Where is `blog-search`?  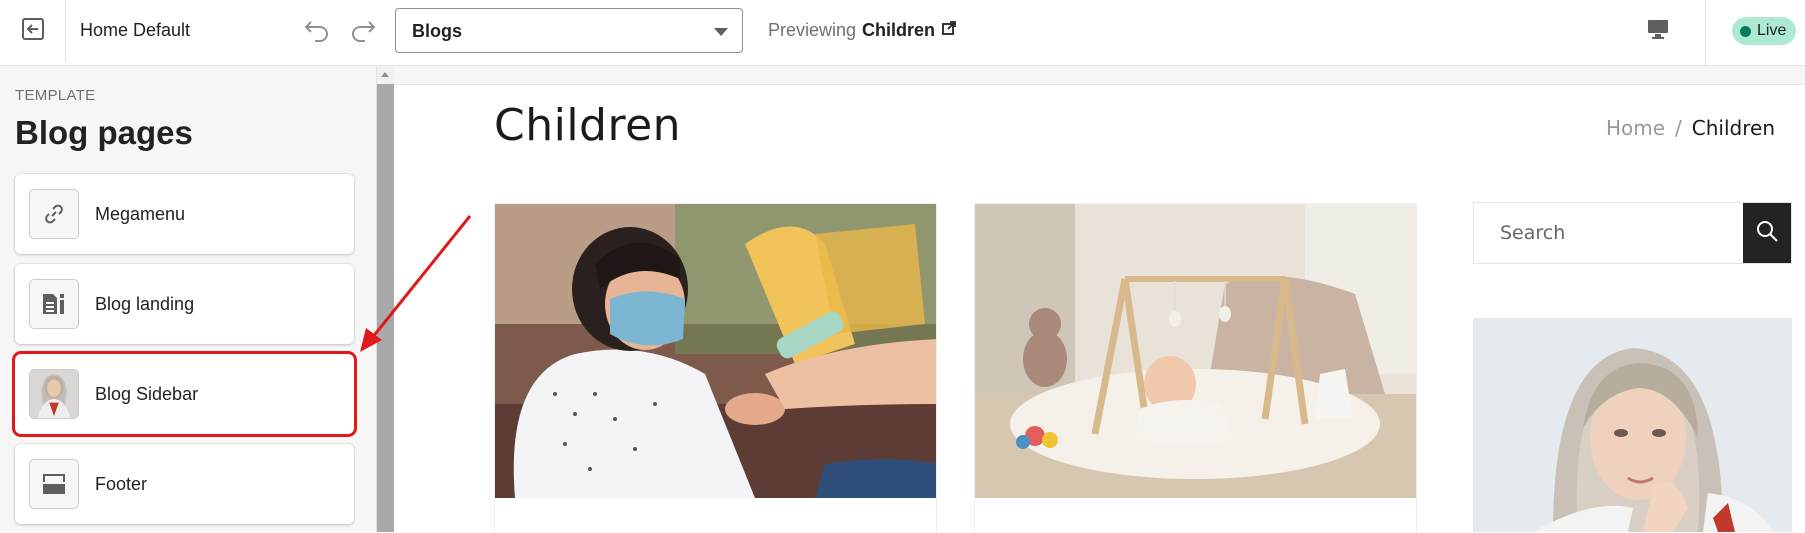
blog-search is located at coordinates (1632, 233).